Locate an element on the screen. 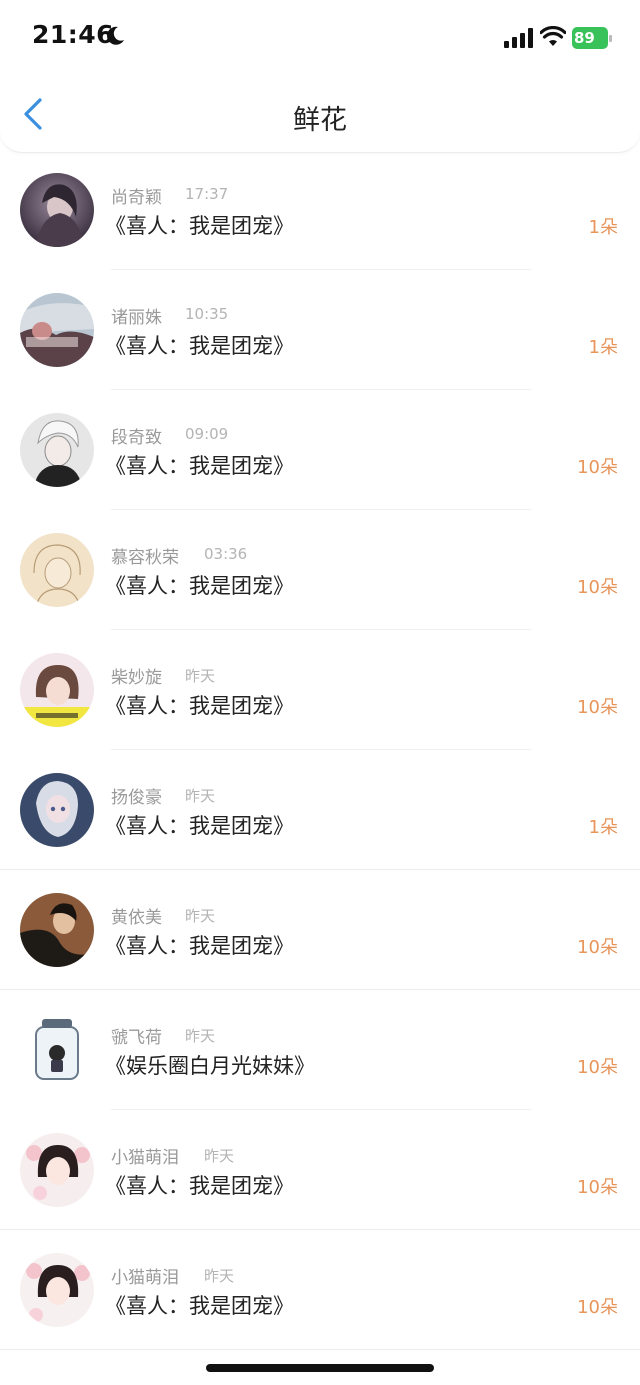  nav-bar: 鲜花 is located at coordinates (320, 114).